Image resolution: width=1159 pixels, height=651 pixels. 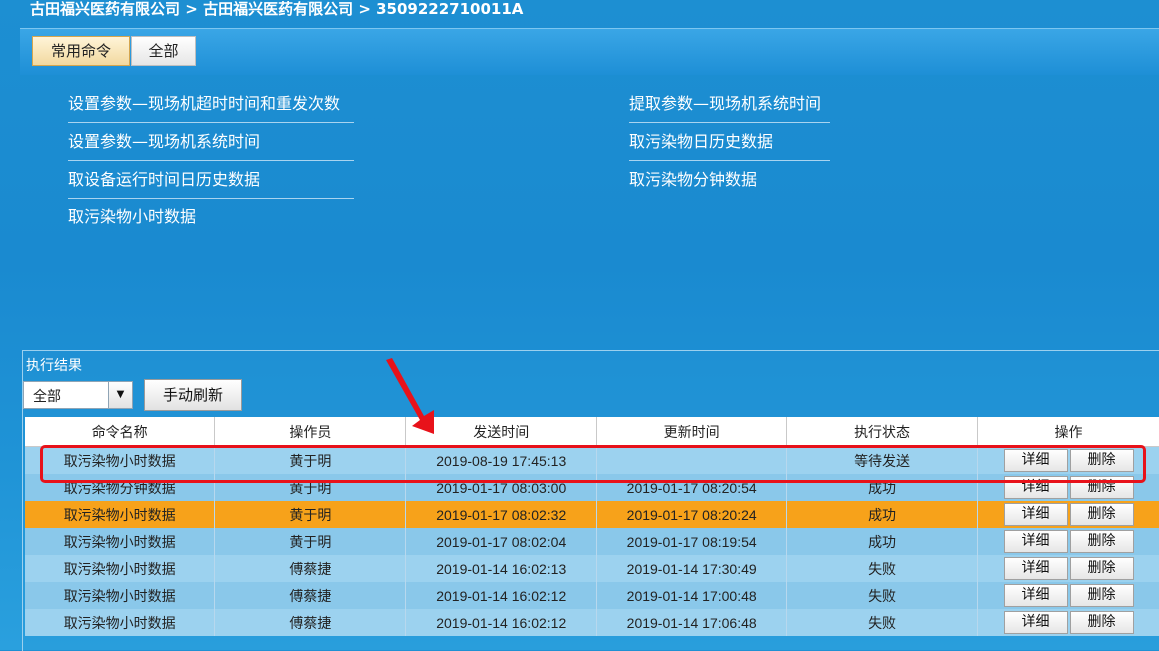 I want to click on updated-time-cell: 2019-01-17 08:20:24, so click(x=692, y=514).